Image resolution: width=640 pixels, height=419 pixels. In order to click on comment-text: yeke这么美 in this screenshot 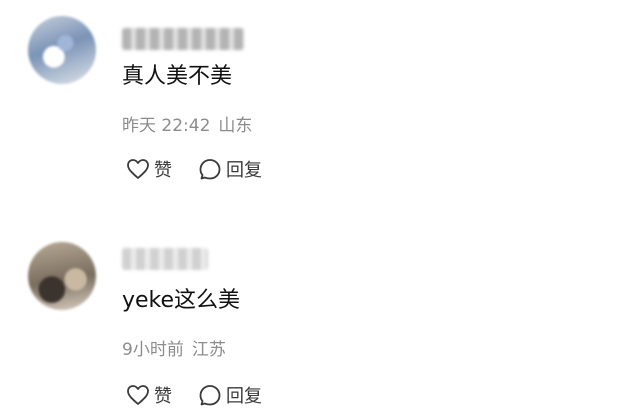, I will do `click(181, 300)`.